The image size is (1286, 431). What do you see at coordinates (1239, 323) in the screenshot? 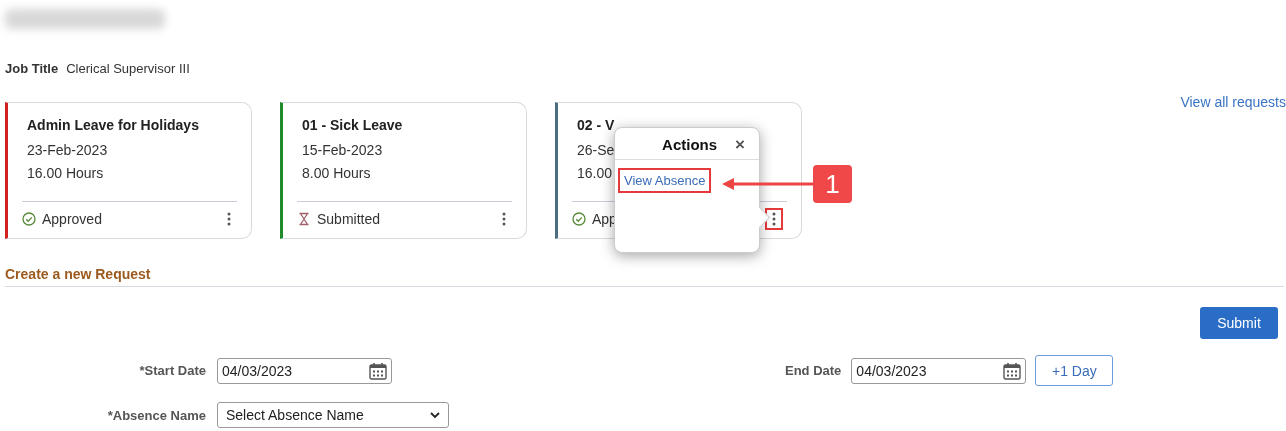
I see `submit-button: Submit` at bounding box center [1239, 323].